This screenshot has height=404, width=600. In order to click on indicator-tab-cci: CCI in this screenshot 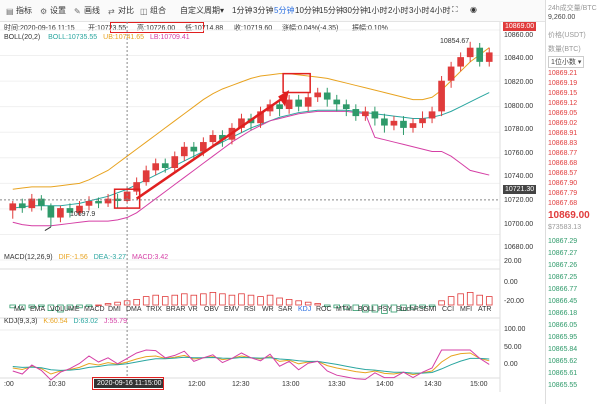, I will do `click(448, 309)`.